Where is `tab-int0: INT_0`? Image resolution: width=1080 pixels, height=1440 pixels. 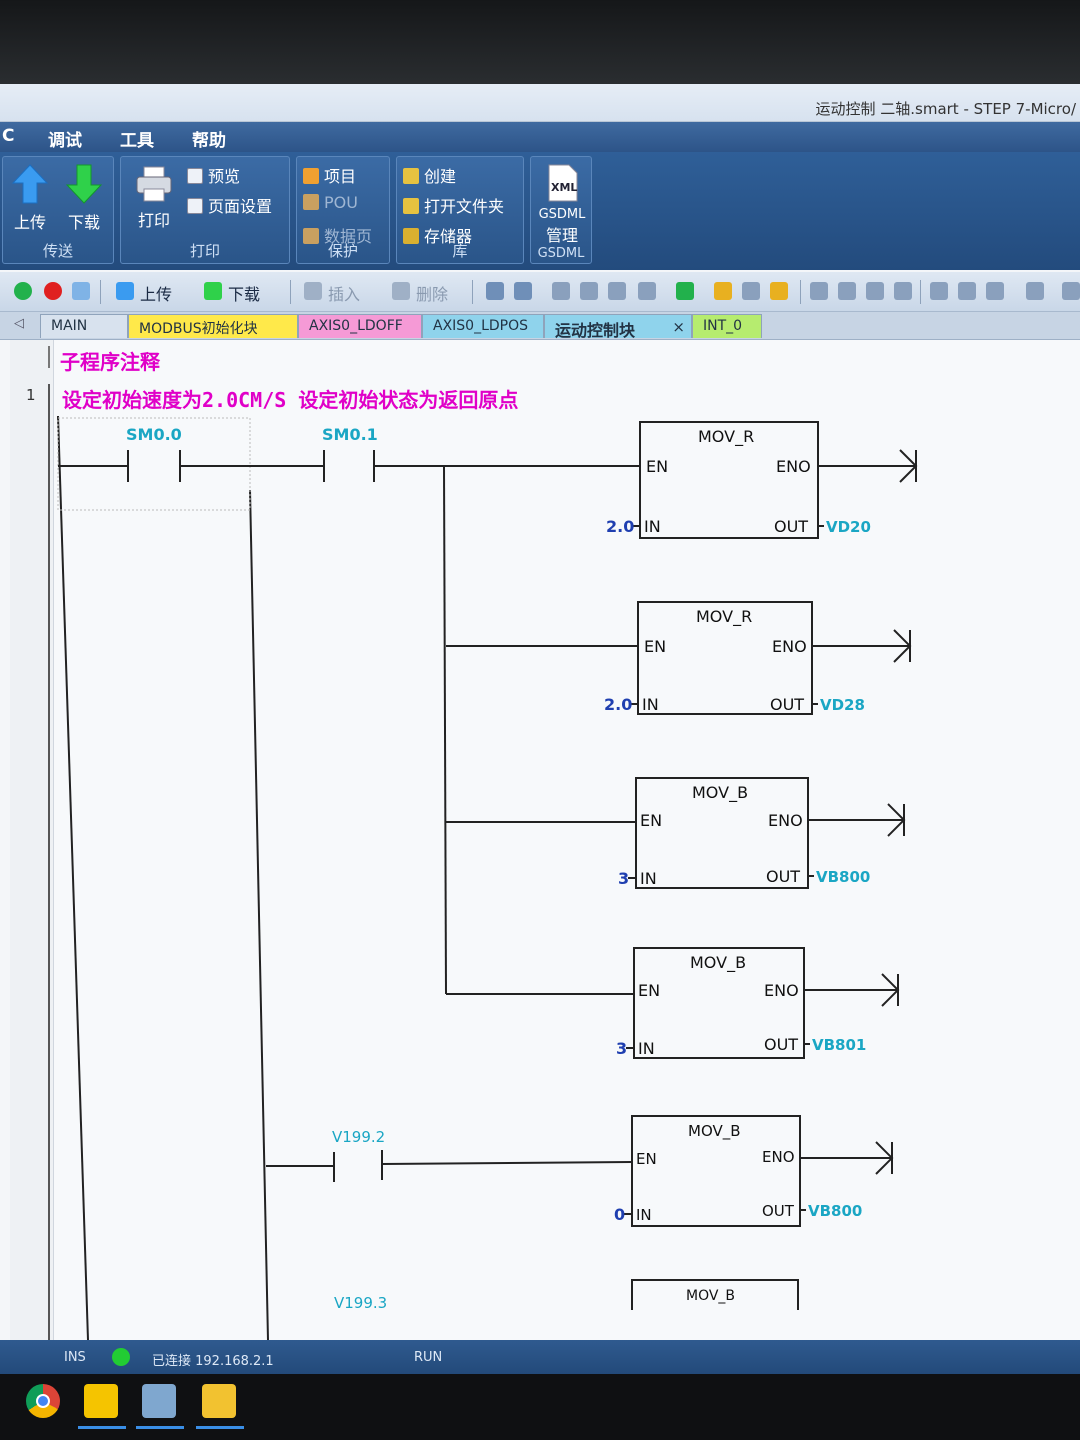
tab-int0: INT_0 is located at coordinates (727, 326).